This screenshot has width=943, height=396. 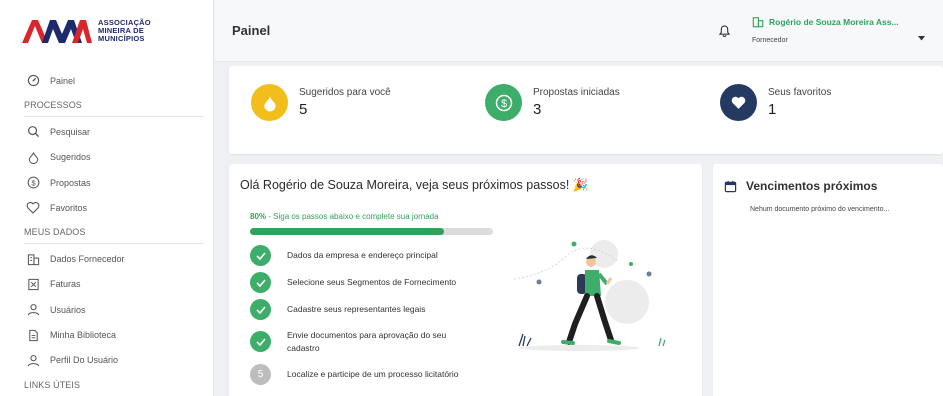 What do you see at coordinates (770, 40) in the screenshot?
I see `user-role: Fornecedor` at bounding box center [770, 40].